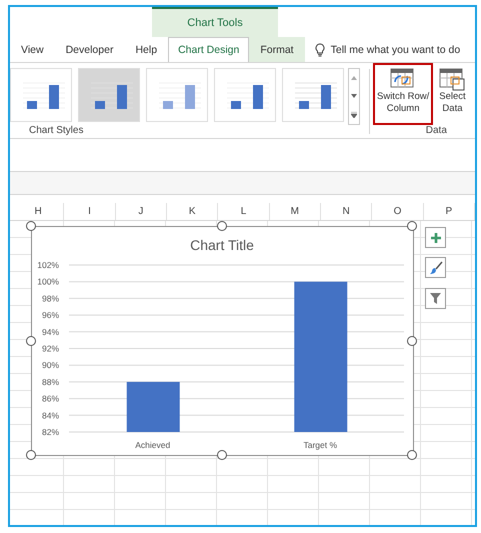 This screenshot has width=481, height=533. What do you see at coordinates (56, 131) in the screenshot?
I see `group-label: Chart Styles` at bounding box center [56, 131].